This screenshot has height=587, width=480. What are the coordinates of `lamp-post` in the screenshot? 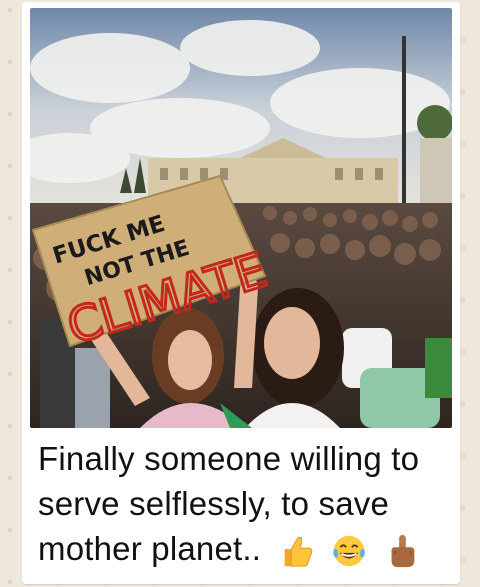 It's located at (404, 121).